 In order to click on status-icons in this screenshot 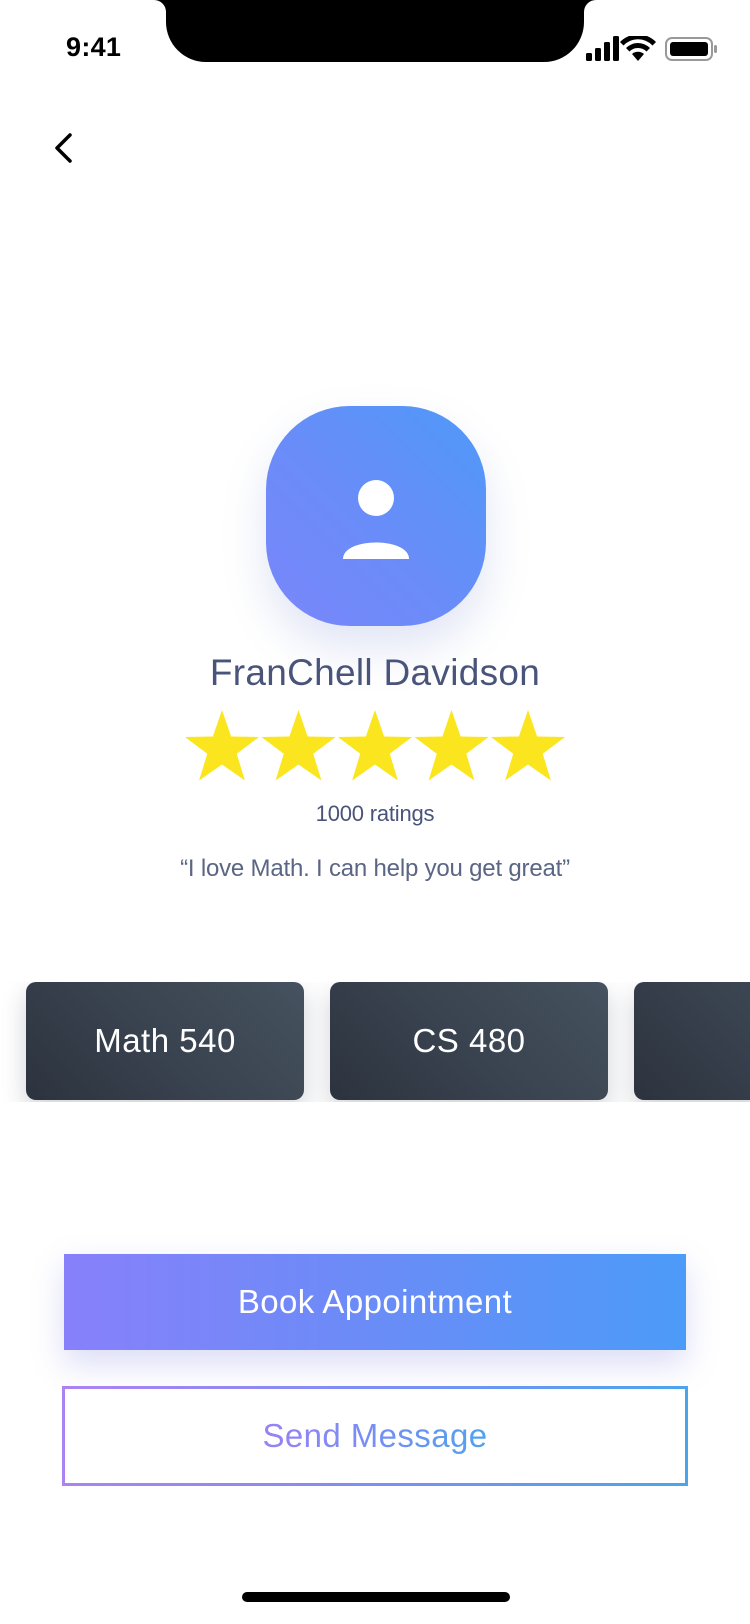, I will do `click(653, 49)`.